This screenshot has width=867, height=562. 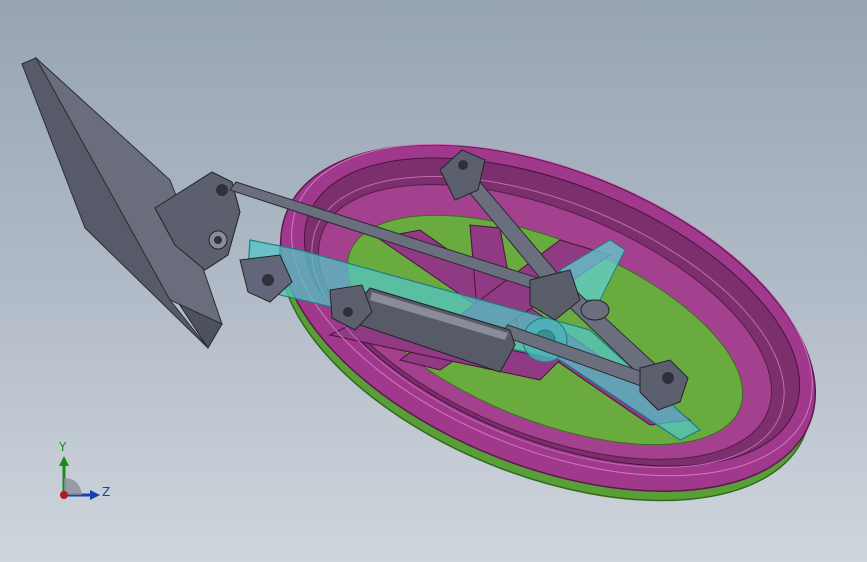 I want to click on clevis-bottom-hole, so click(x=668, y=378).